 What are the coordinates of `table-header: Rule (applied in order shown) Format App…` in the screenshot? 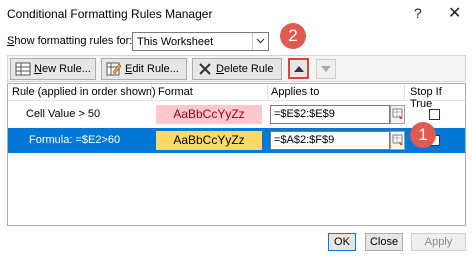 It's located at (236, 97).